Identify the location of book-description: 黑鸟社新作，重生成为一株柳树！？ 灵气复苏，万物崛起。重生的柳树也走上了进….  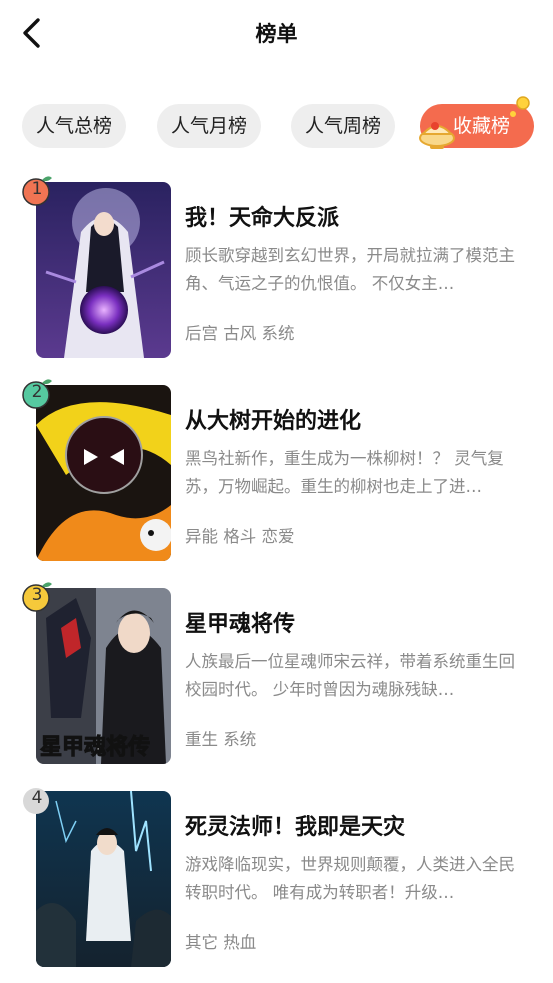
(344, 472).